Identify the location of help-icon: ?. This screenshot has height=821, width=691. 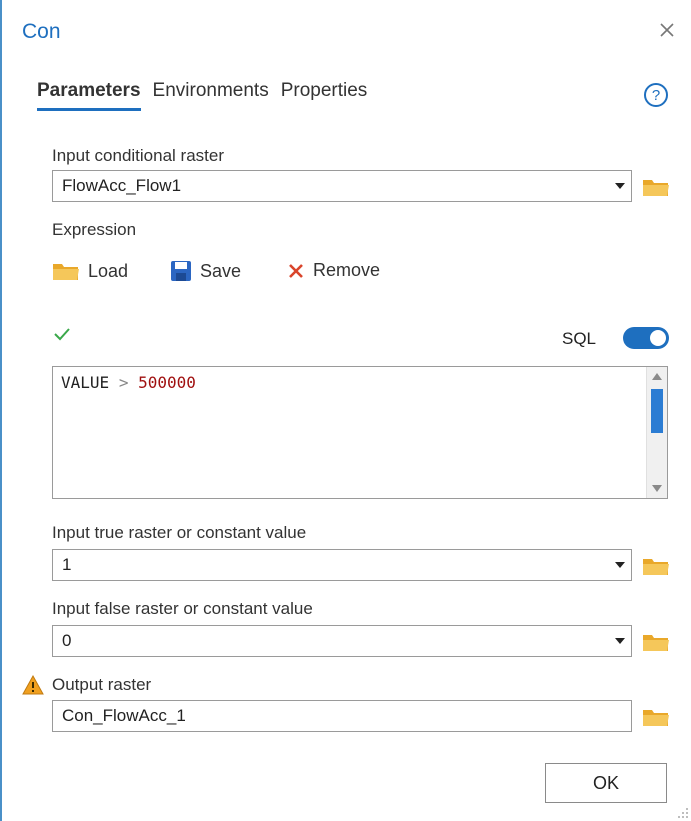
(656, 95).